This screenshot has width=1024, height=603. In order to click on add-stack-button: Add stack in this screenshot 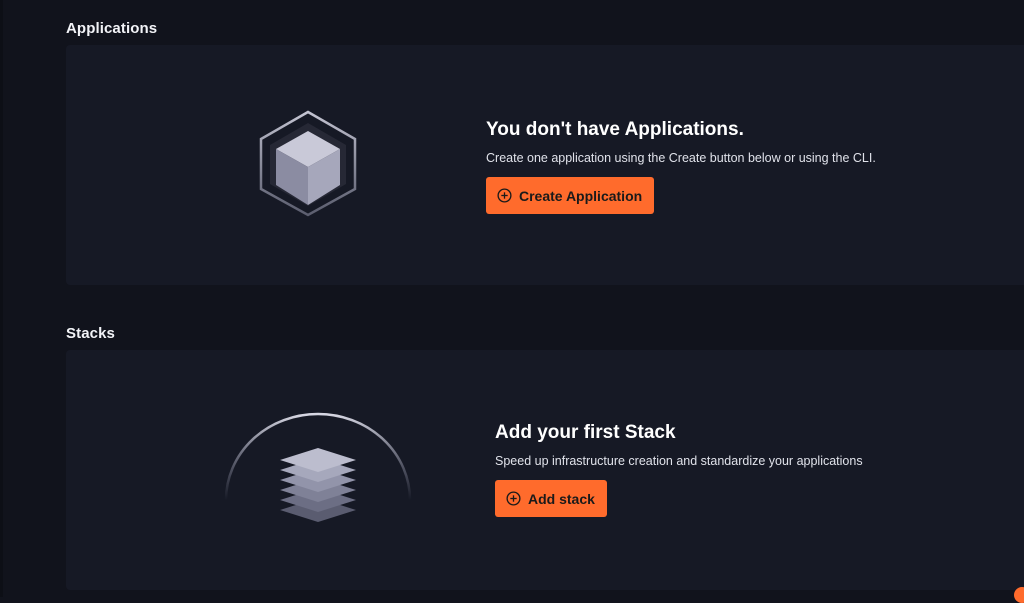, I will do `click(551, 498)`.